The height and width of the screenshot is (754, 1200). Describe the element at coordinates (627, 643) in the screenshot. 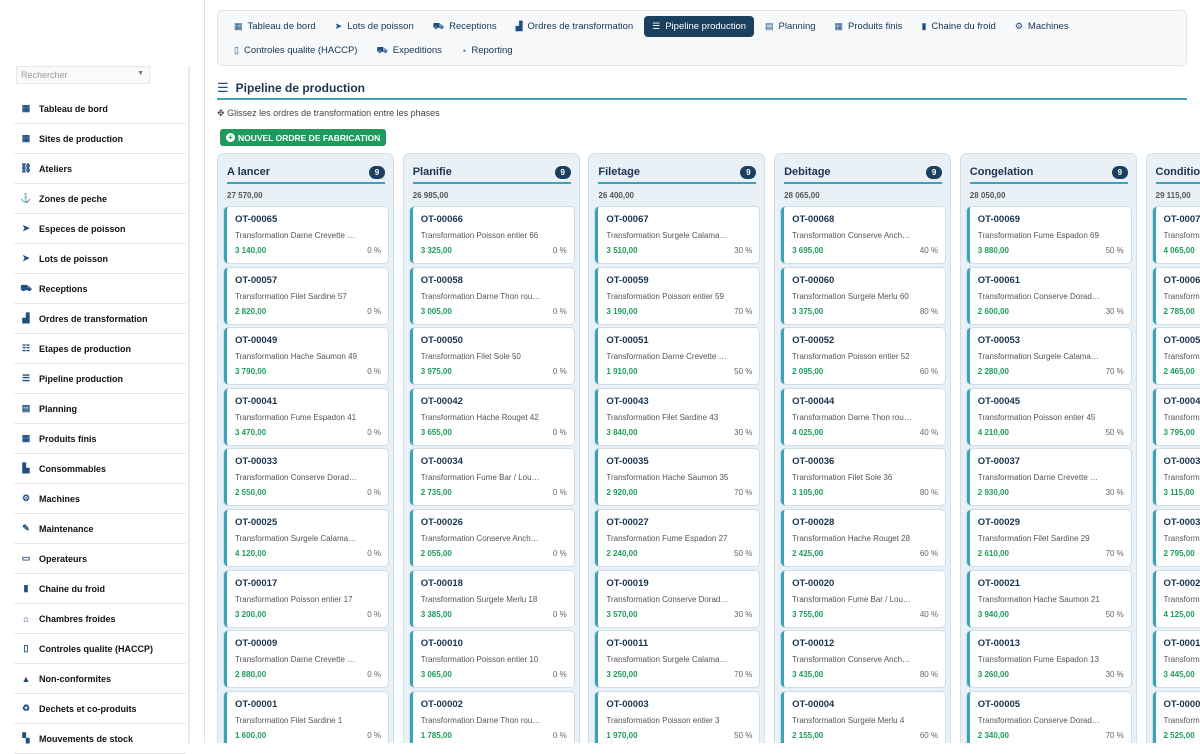

I see `order-id: OT-00011` at that location.